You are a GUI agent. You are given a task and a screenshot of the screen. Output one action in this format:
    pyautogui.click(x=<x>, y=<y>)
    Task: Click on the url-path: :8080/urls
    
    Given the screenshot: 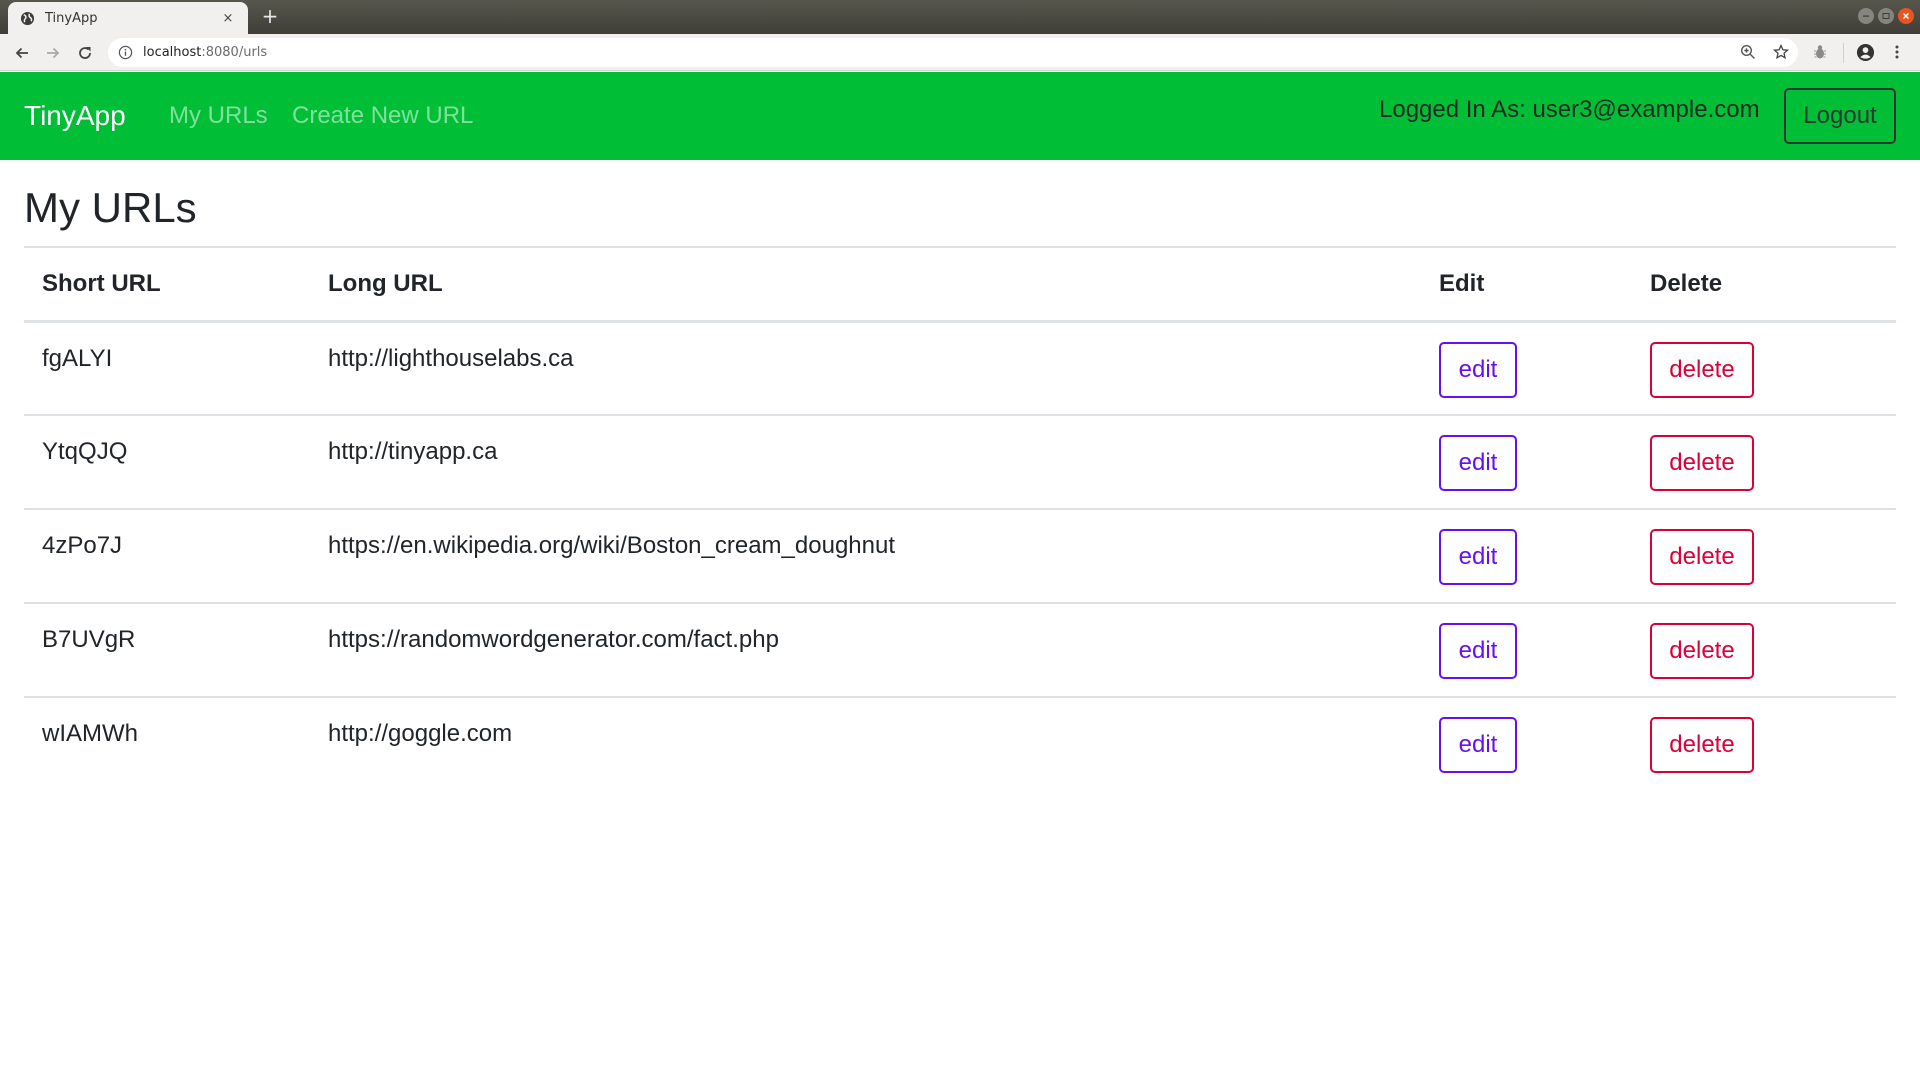 What is the action you would take?
    pyautogui.click(x=234, y=52)
    